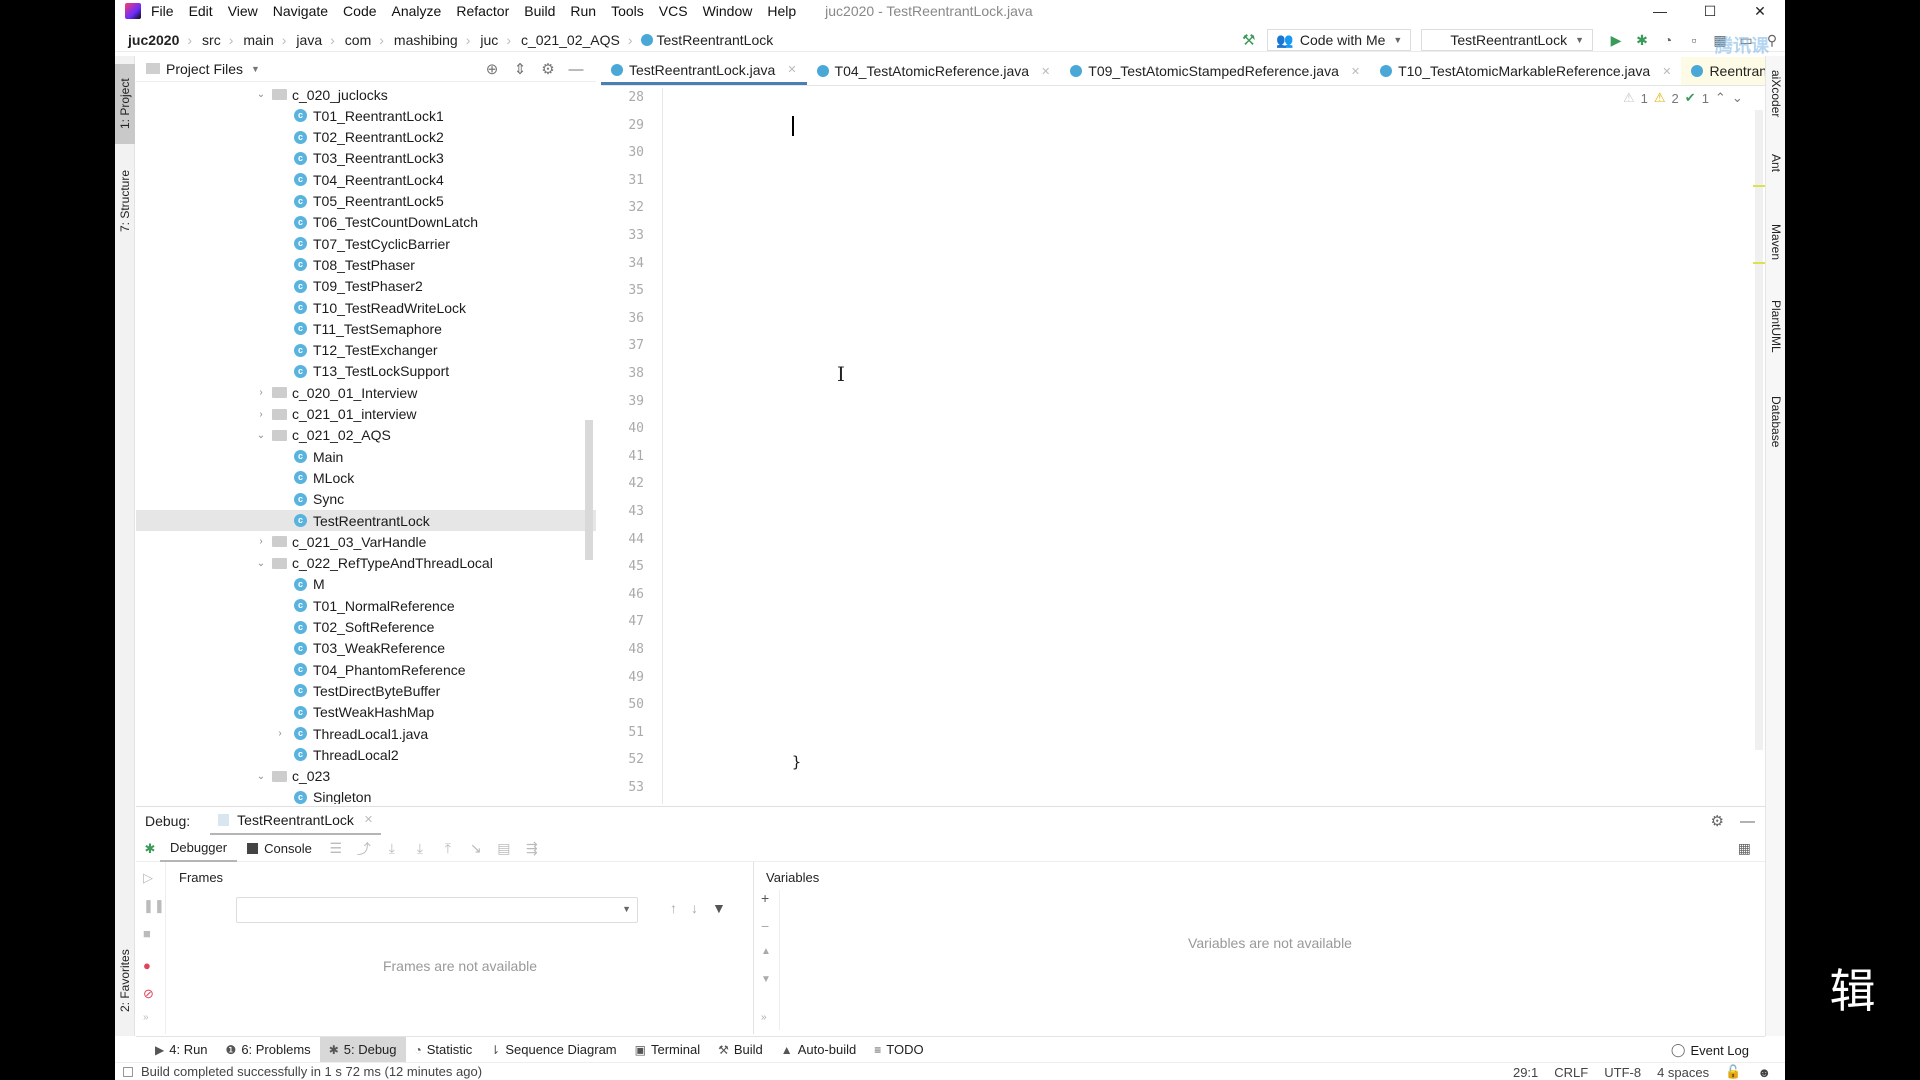  I want to click on add-watch-icon: +, so click(765, 898).